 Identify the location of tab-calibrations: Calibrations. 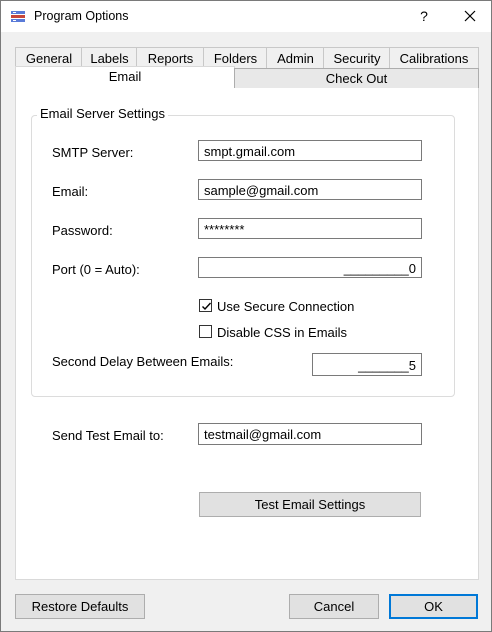
(434, 58).